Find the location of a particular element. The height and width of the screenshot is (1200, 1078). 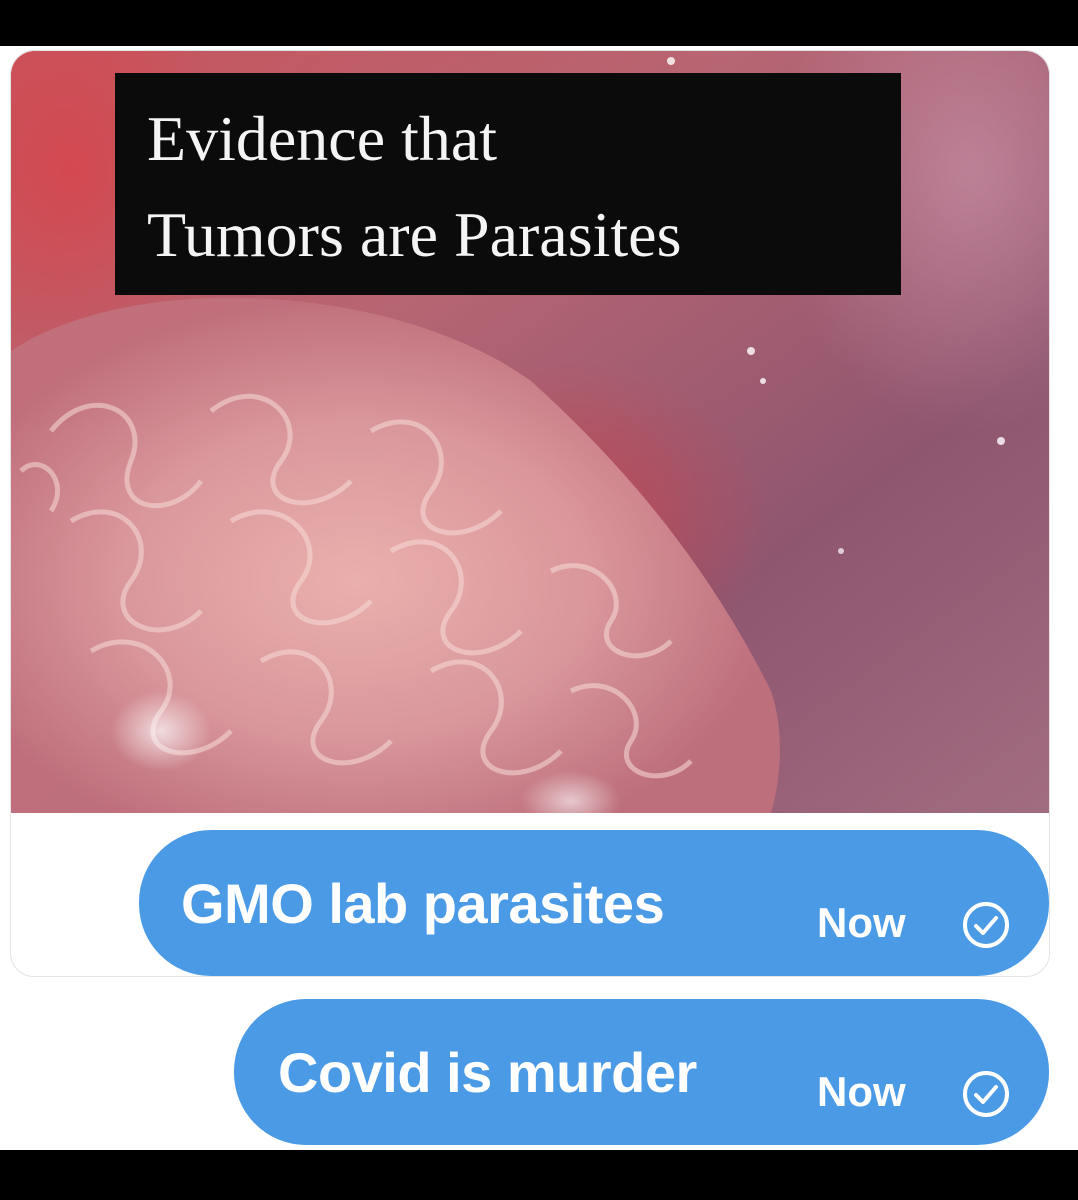

message-text: Covid is murder is located at coordinates (487, 1072).